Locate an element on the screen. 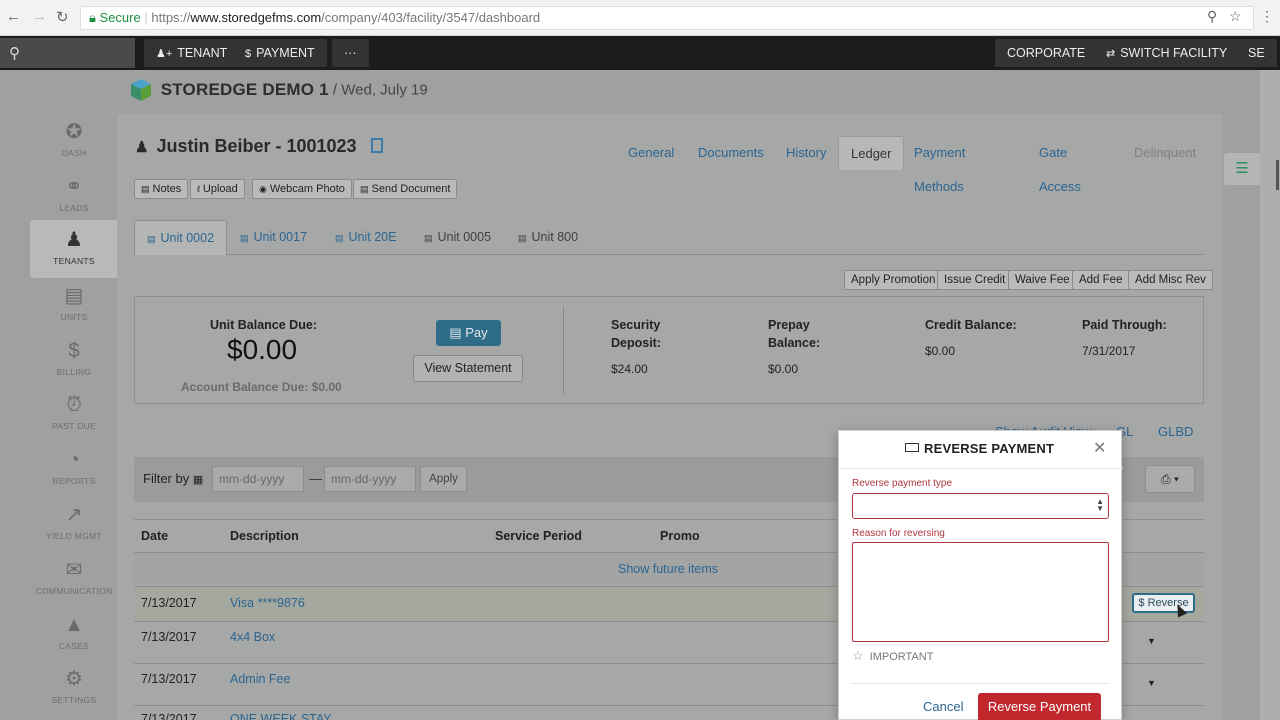  reason-label: Reason for reversing is located at coordinates (898, 533).